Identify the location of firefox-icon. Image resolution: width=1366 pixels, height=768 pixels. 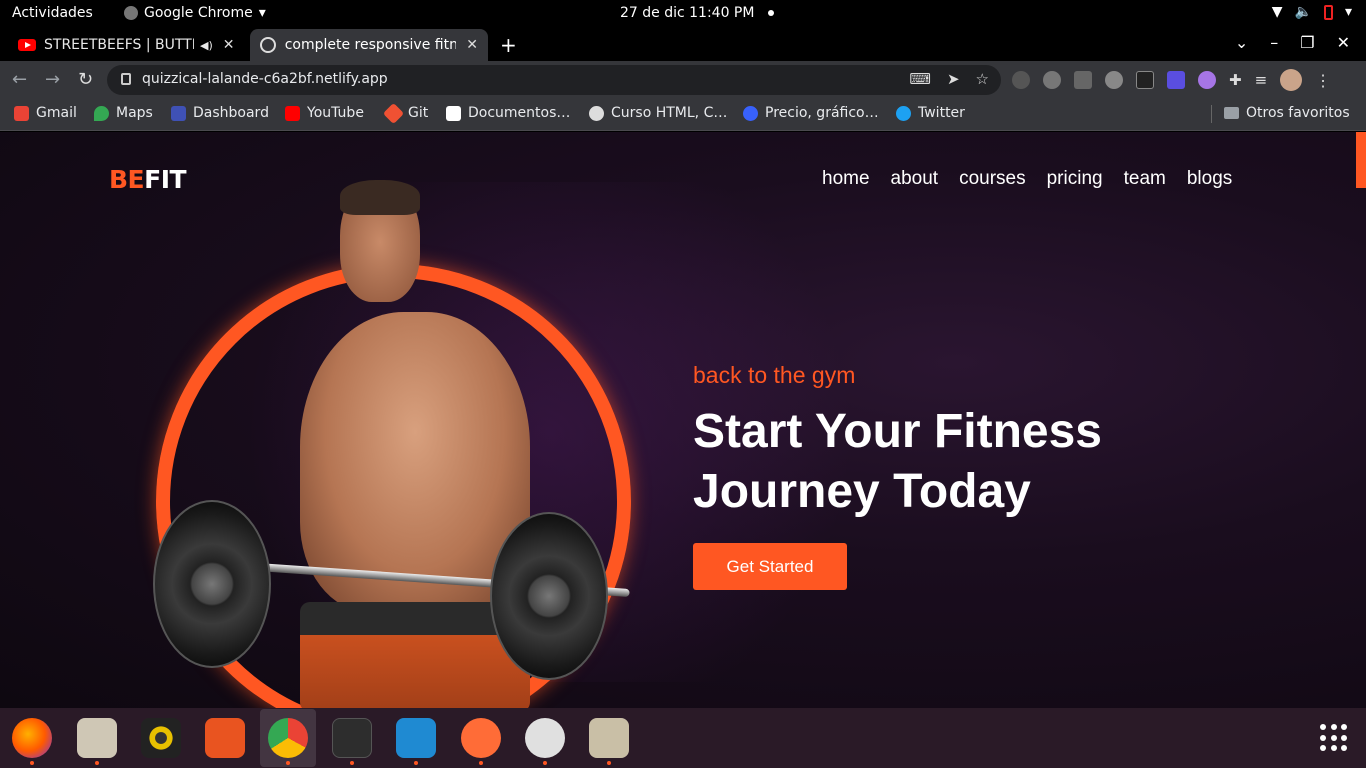
(32, 738).